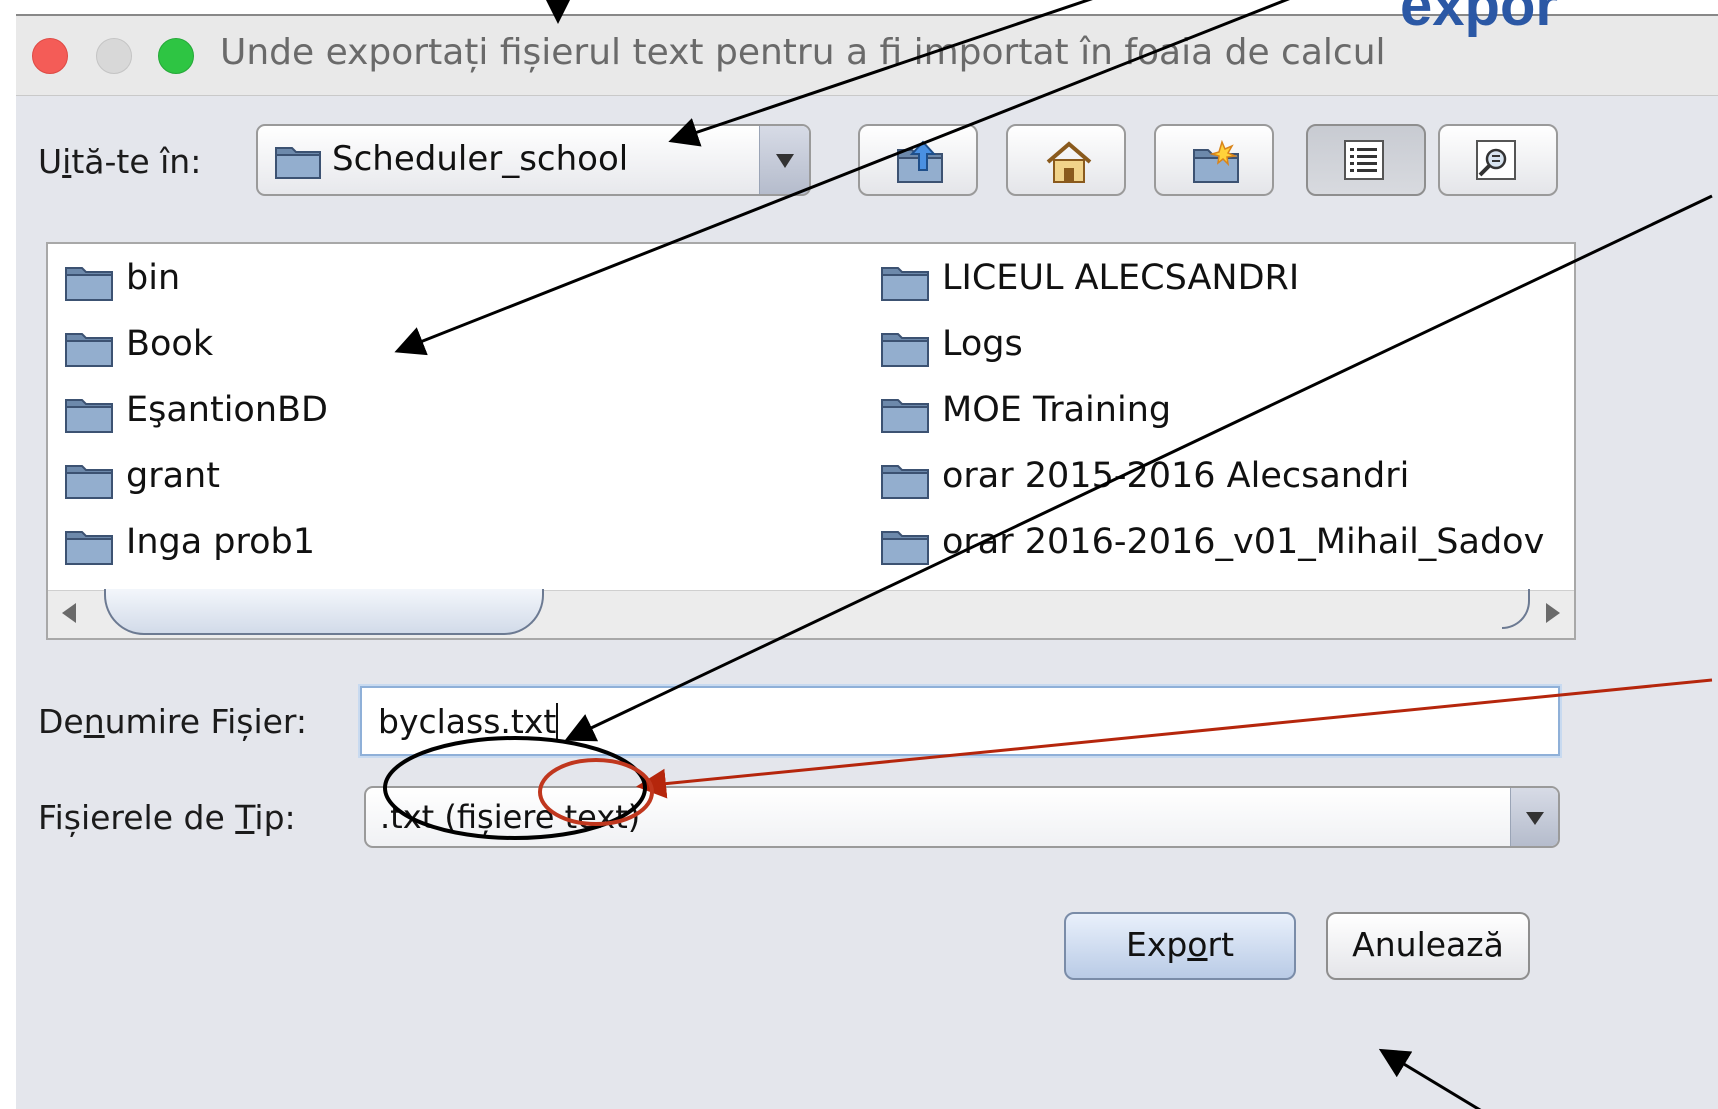 The image size is (1718, 1109). I want to click on scrollbar-thumb, so click(324, 612).